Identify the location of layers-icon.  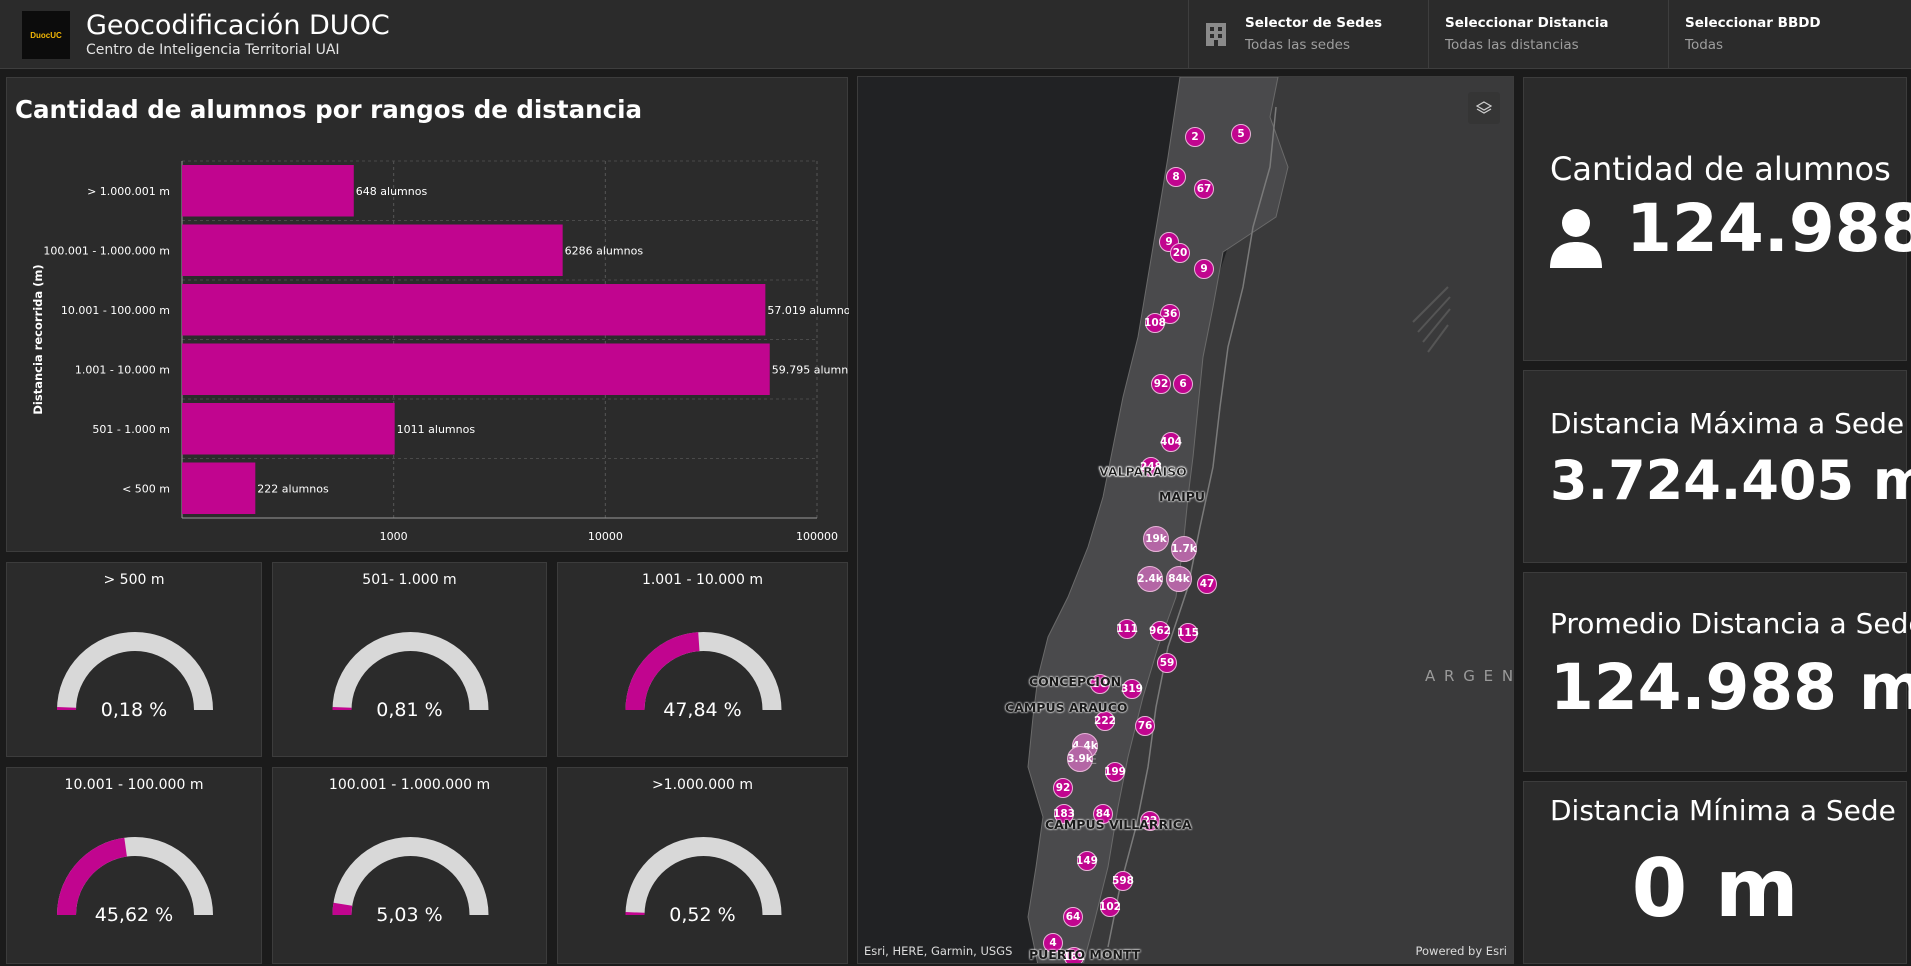
(1484, 107).